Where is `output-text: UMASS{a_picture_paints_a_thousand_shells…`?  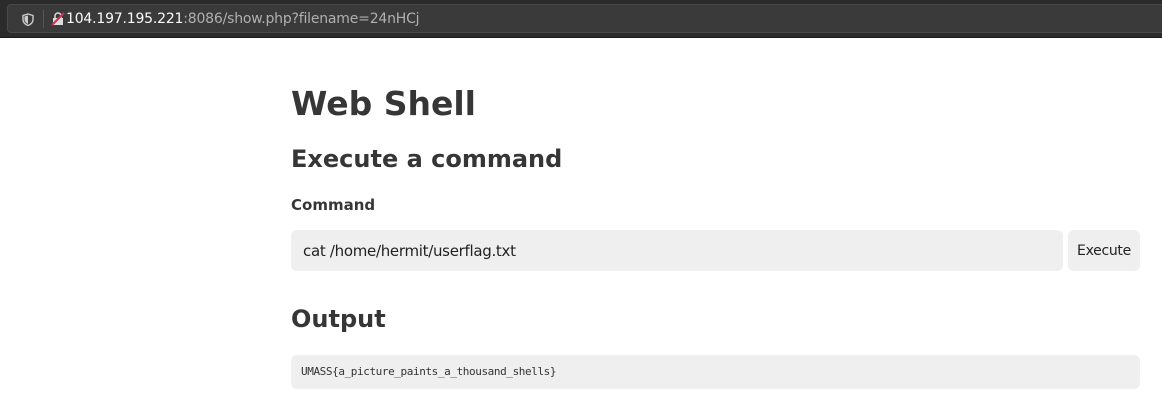 output-text: UMASS{a_picture_paints_a_thousand_shells… is located at coordinates (715, 372).